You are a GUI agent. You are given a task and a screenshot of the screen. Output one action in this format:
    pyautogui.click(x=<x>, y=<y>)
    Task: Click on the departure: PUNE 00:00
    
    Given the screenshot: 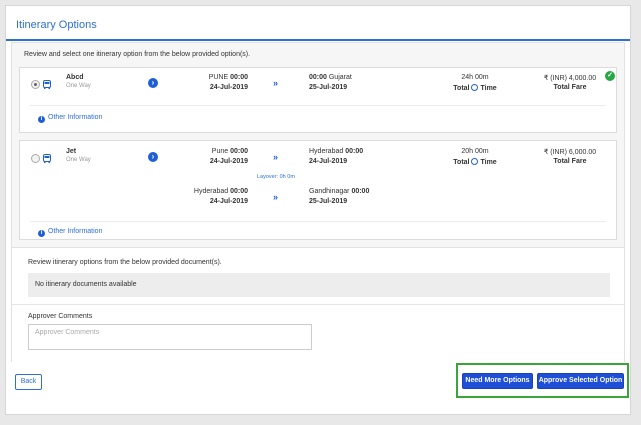 What is the action you would take?
    pyautogui.click(x=216, y=77)
    